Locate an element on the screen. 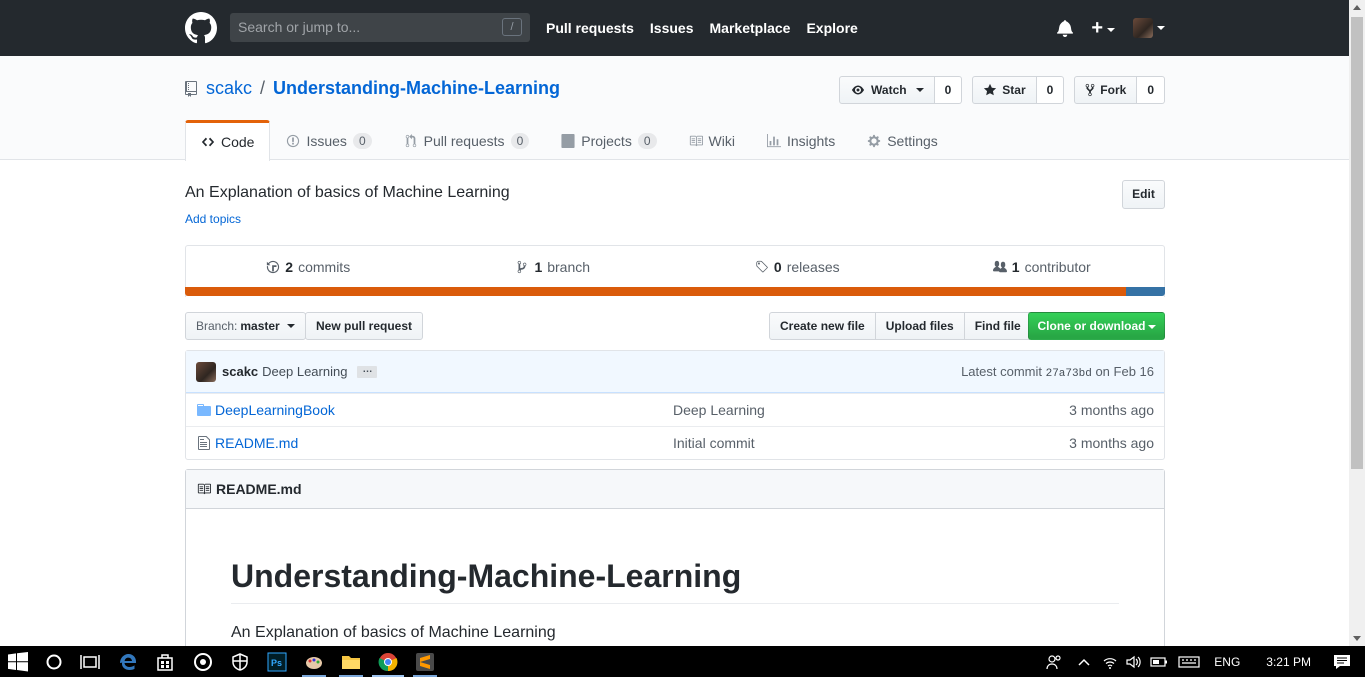 The width and height of the screenshot is (1365, 677). file-commit-message: Deep Learning is located at coordinates (719, 410).